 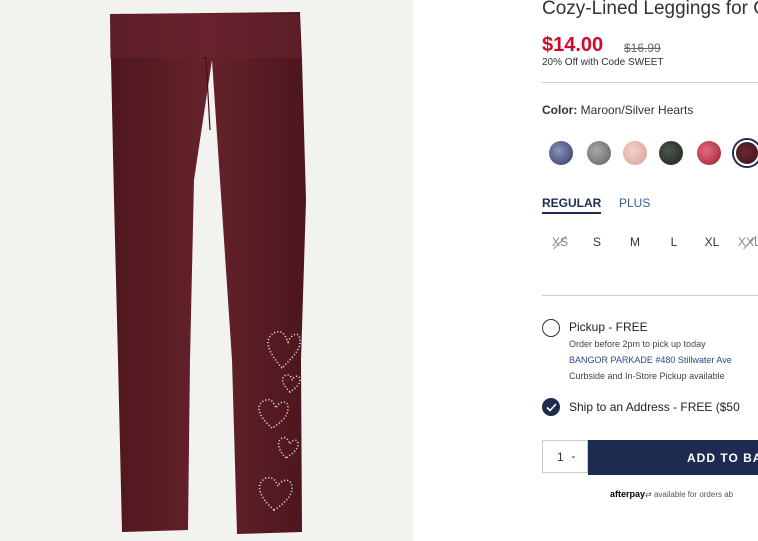 I want to click on size-xs: XS, so click(x=560, y=242).